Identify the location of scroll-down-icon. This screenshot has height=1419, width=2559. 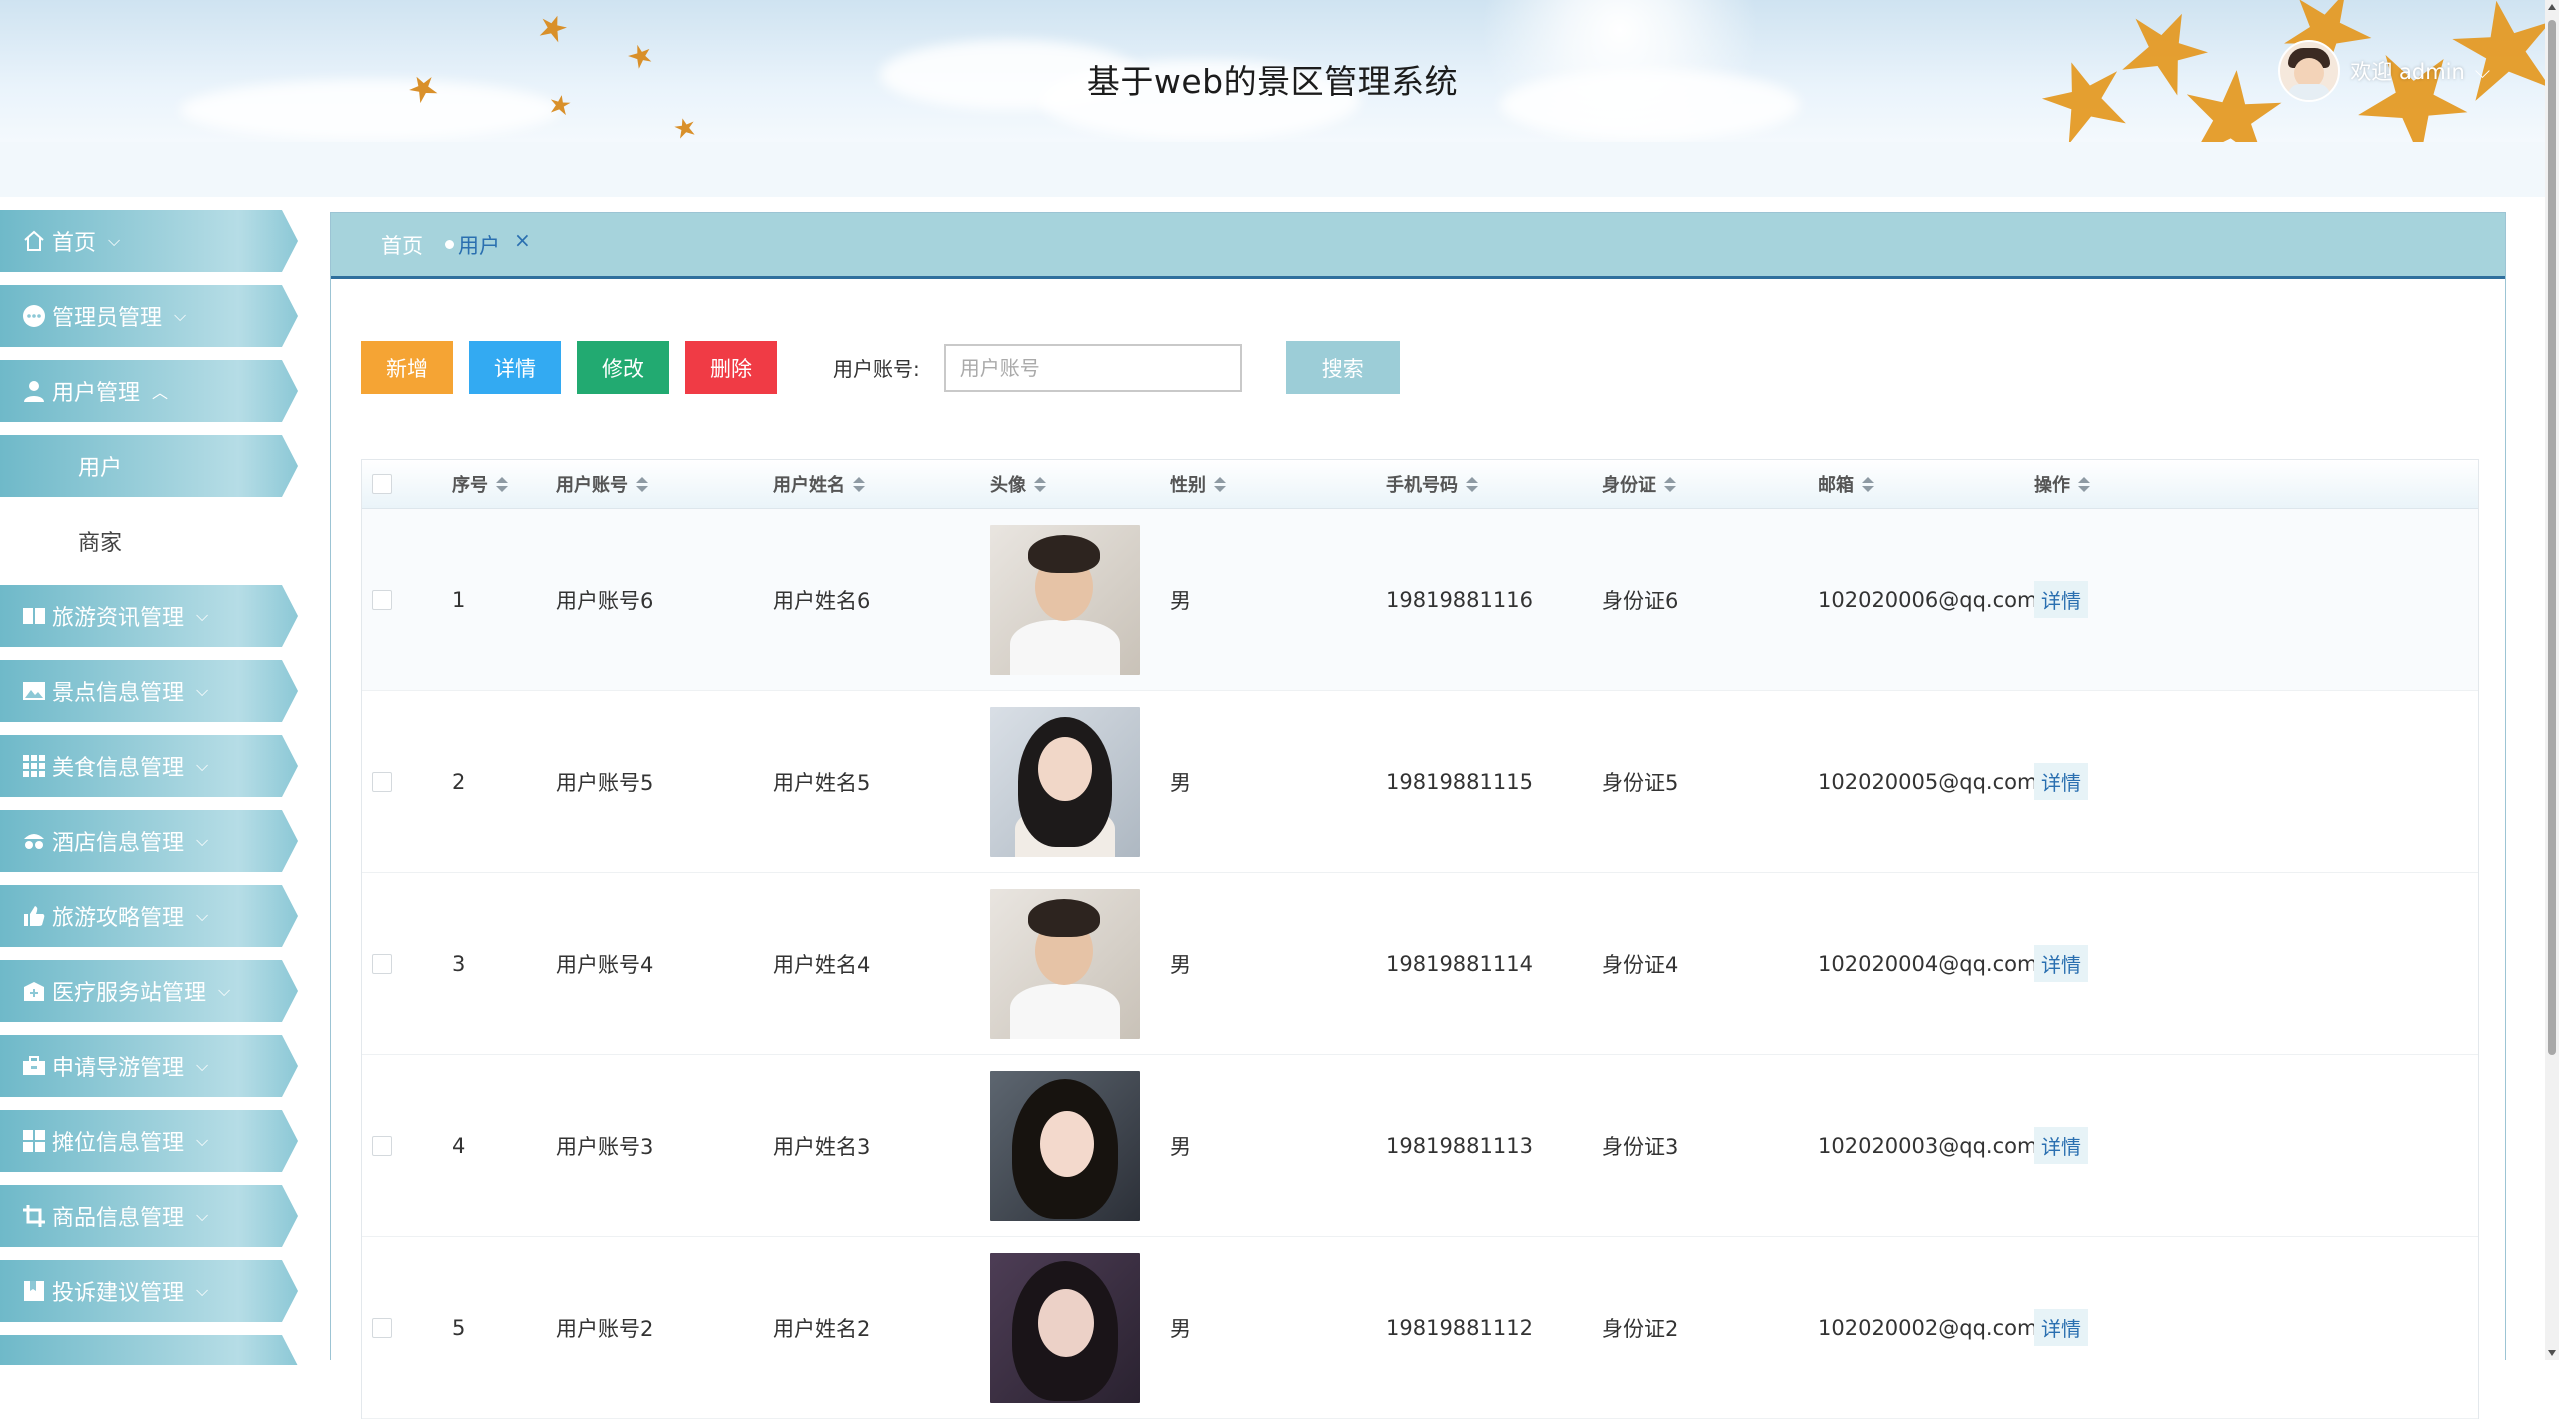
(2552, 1353).